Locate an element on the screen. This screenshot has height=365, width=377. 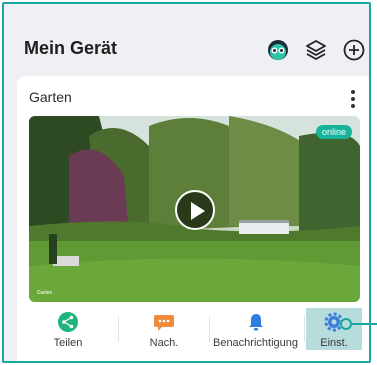
callout-dot is located at coordinates (346, 324).